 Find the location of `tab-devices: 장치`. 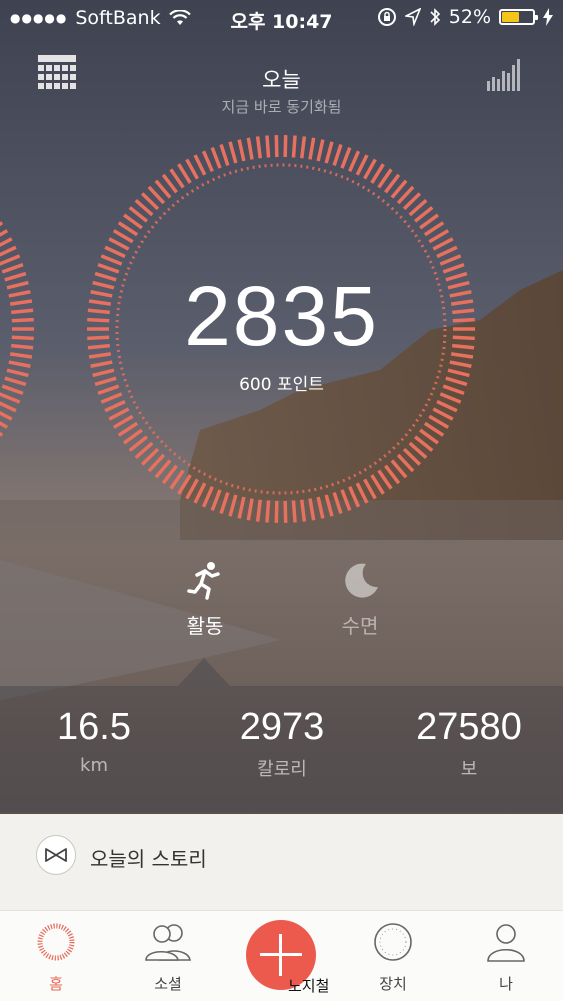

tab-devices: 장치 is located at coordinates (393, 956).